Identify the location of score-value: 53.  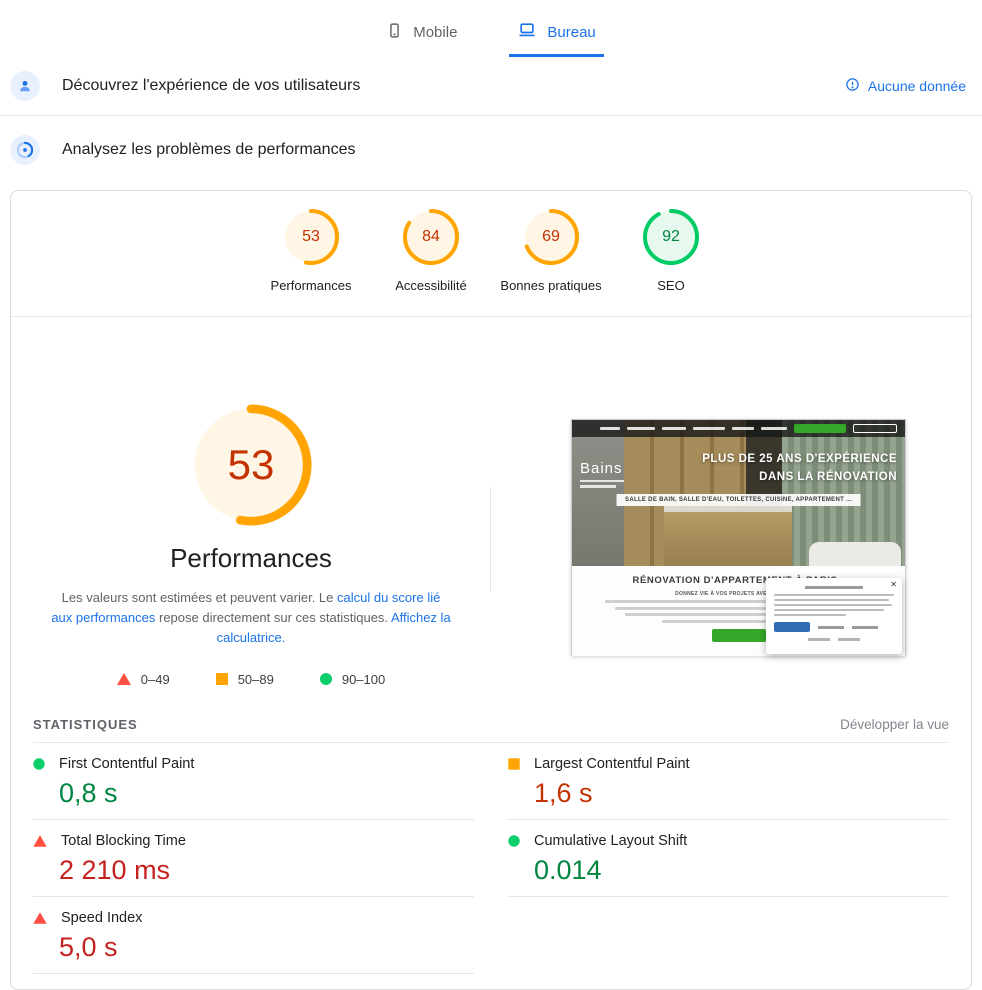
(311, 236).